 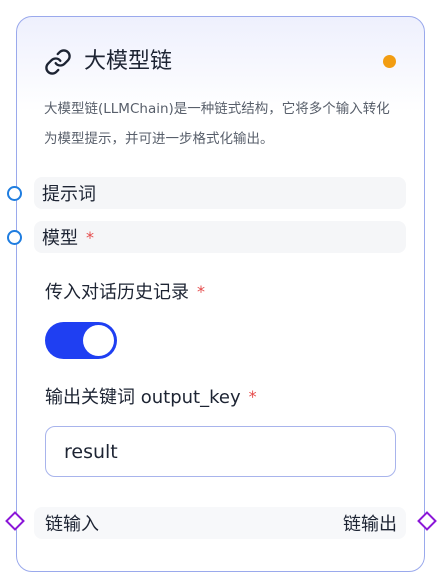 I want to click on toggle-knob, so click(x=98, y=340).